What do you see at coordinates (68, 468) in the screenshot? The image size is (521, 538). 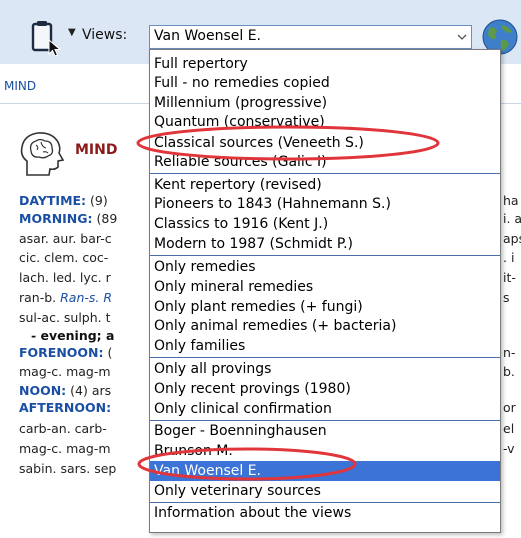 I see `remedy-line: sabin. sars. sep` at bounding box center [68, 468].